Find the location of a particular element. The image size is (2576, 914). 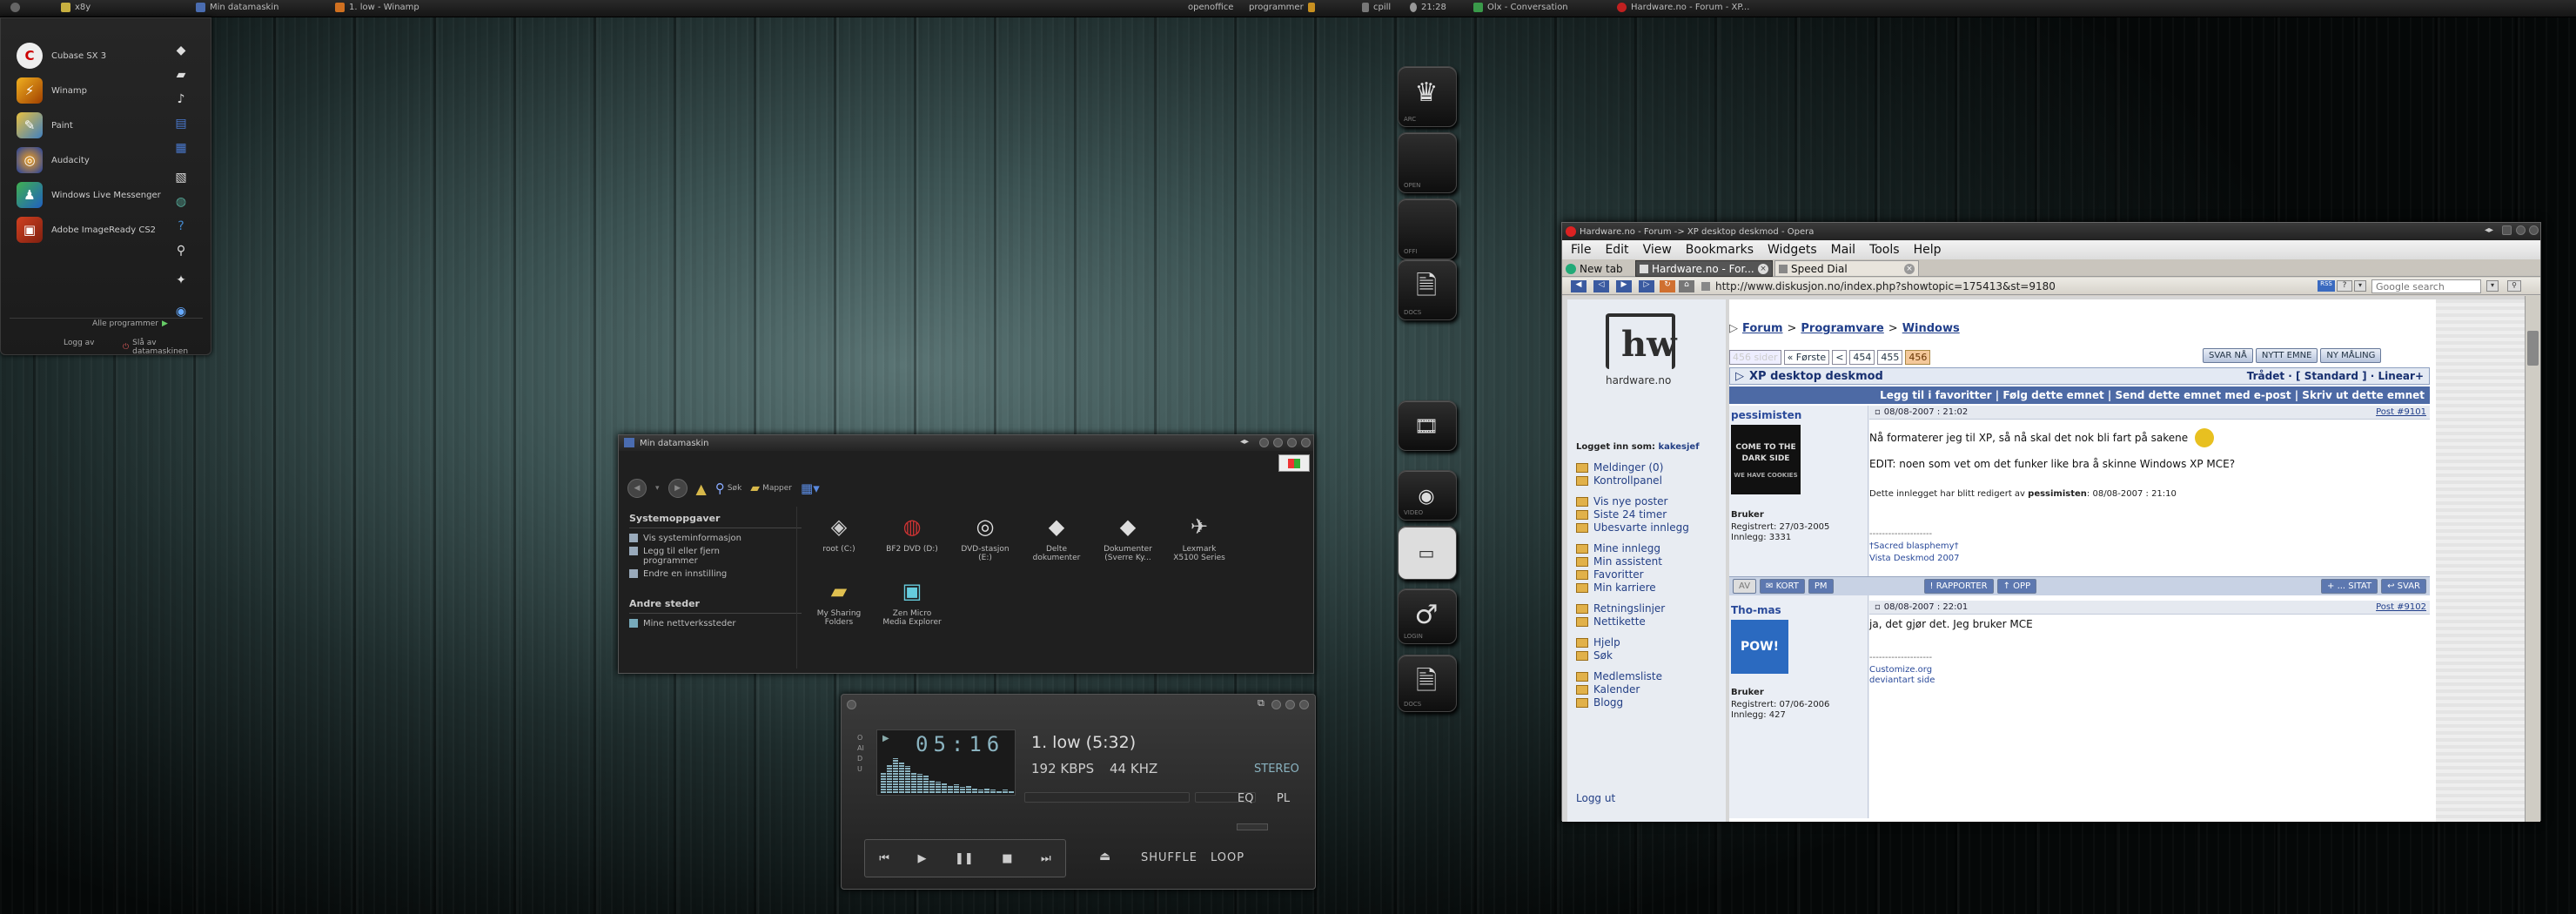

computer-icon: ▤ is located at coordinates (181, 124).